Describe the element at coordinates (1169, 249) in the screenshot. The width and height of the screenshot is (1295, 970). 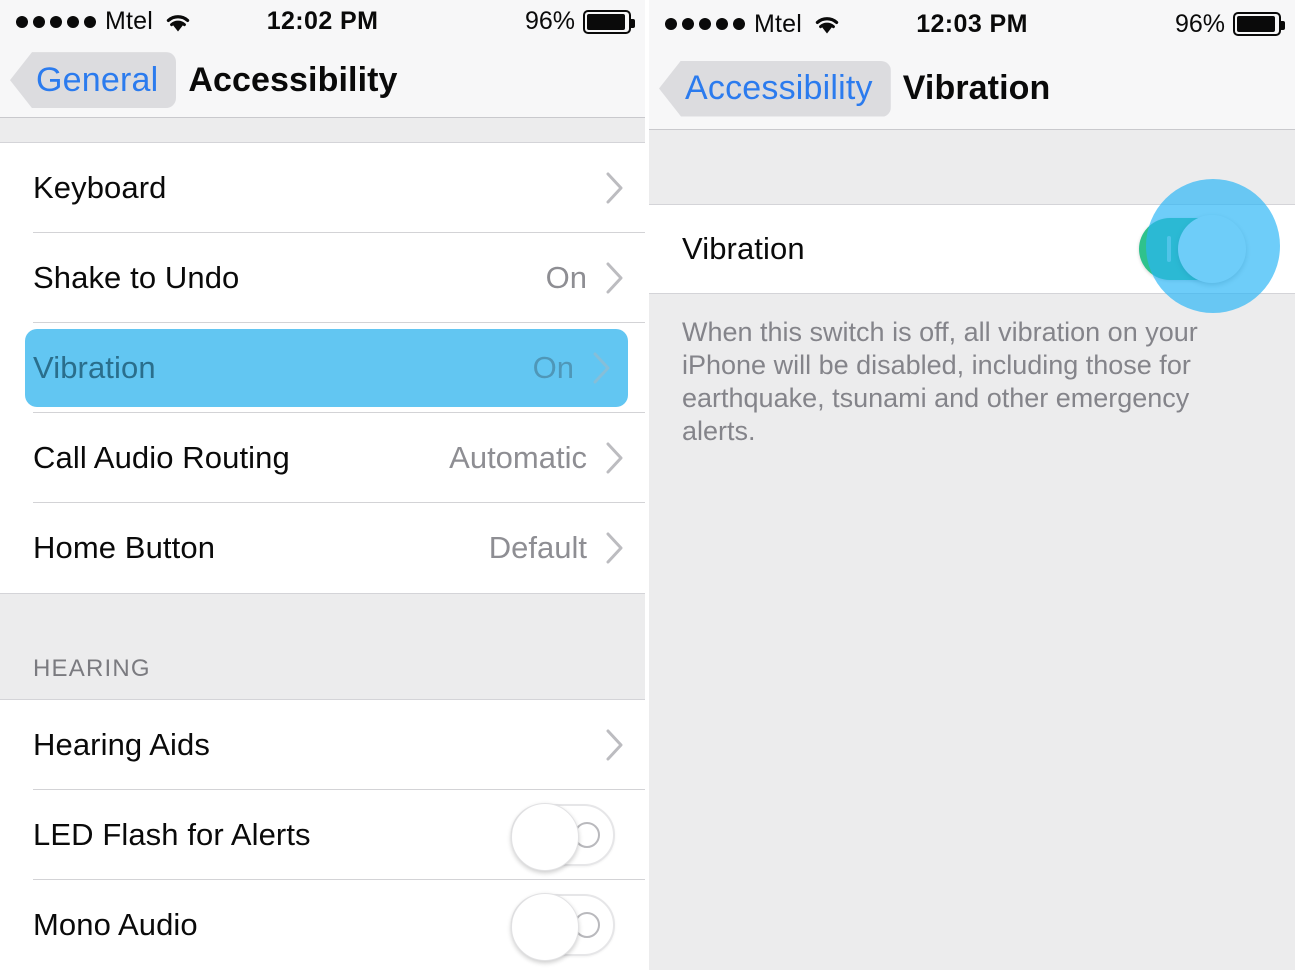
I see `toggle-on-bar-icon` at that location.